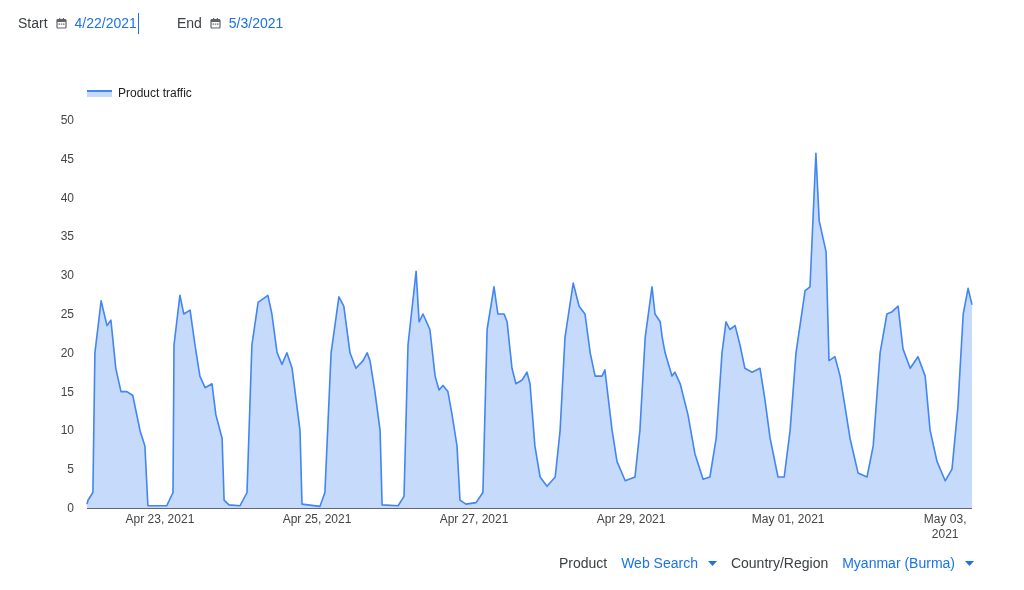 The height and width of the screenshot is (590, 1024). Describe the element at coordinates (779, 563) in the screenshot. I see `filter-label: Country/Region` at that location.